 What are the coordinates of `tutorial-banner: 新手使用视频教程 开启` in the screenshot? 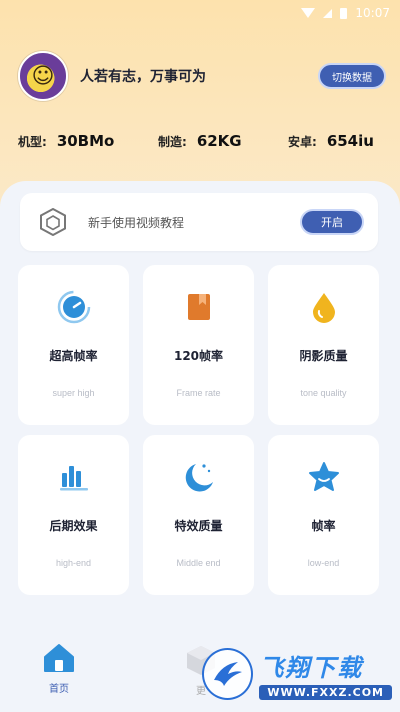 It's located at (199, 222).